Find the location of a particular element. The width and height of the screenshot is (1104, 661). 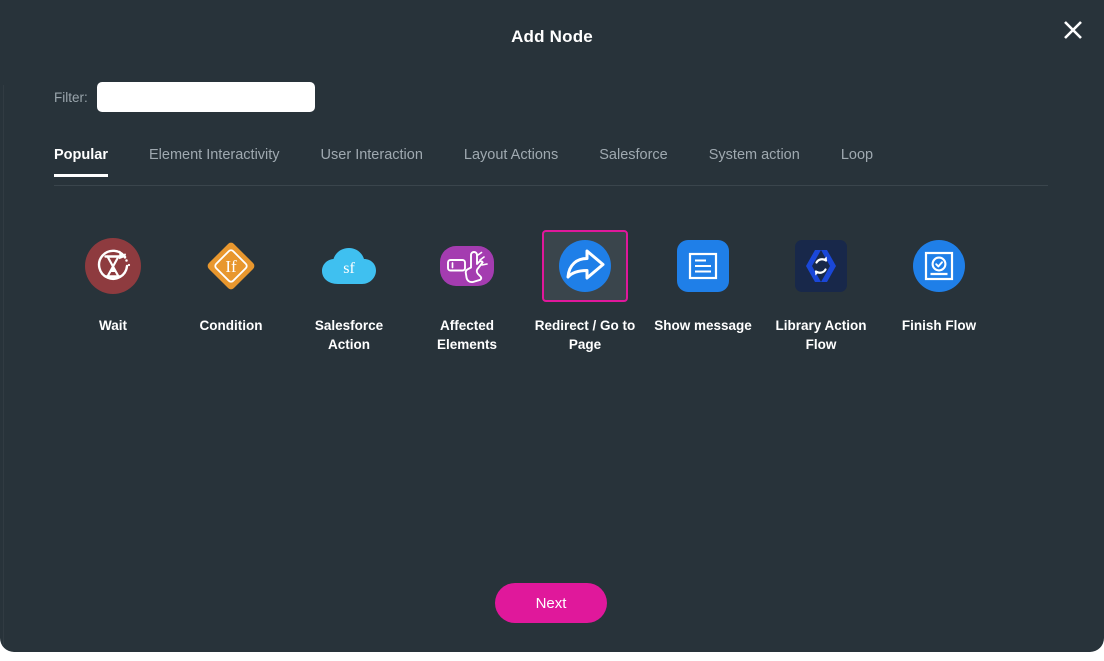

node-option-salesforce-action: sf Salesforce Action is located at coordinates (349, 288).